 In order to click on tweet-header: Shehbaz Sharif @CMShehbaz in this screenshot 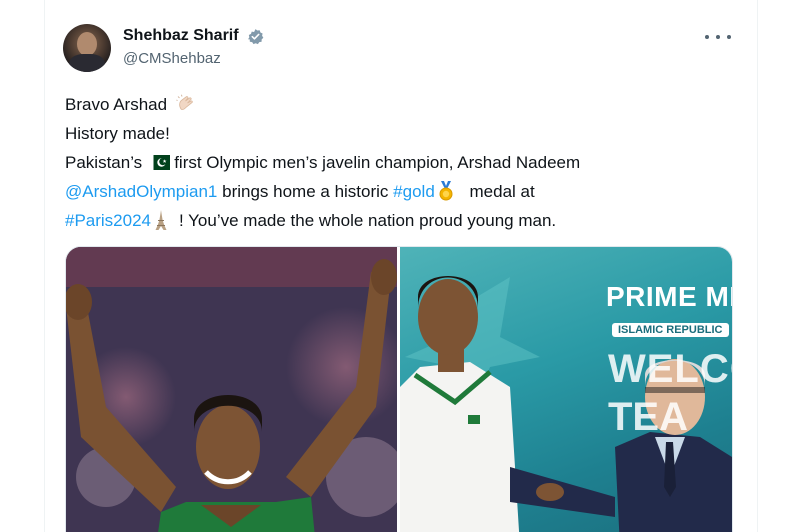, I will do `click(401, 48)`.